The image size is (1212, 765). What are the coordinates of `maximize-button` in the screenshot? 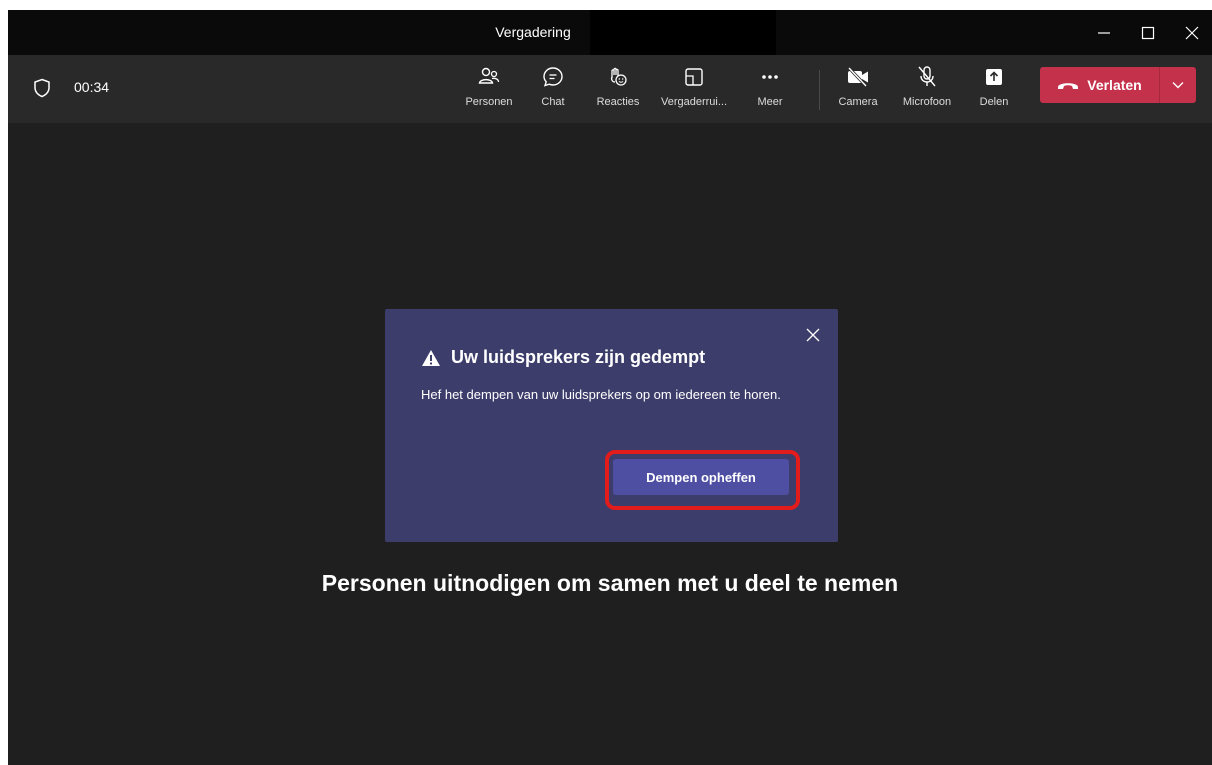 It's located at (1148, 32).